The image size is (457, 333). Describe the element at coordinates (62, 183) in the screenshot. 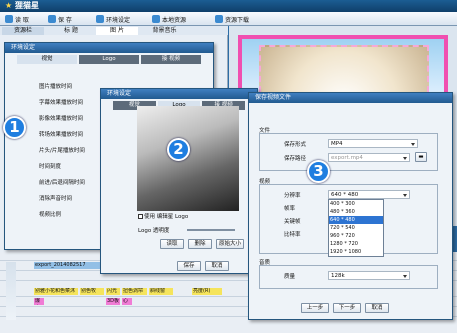

I see `setting-seek-interval: 前进/后退间隔时间` at that location.